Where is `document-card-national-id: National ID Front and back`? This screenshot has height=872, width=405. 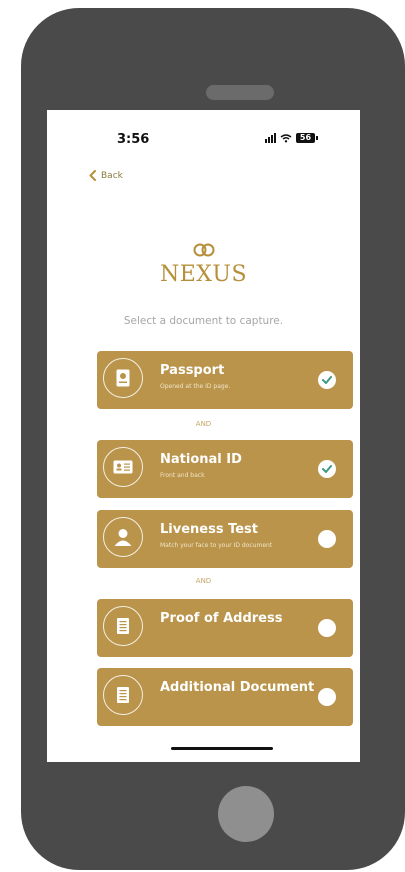 document-card-national-id: National ID Front and back is located at coordinates (225, 469).